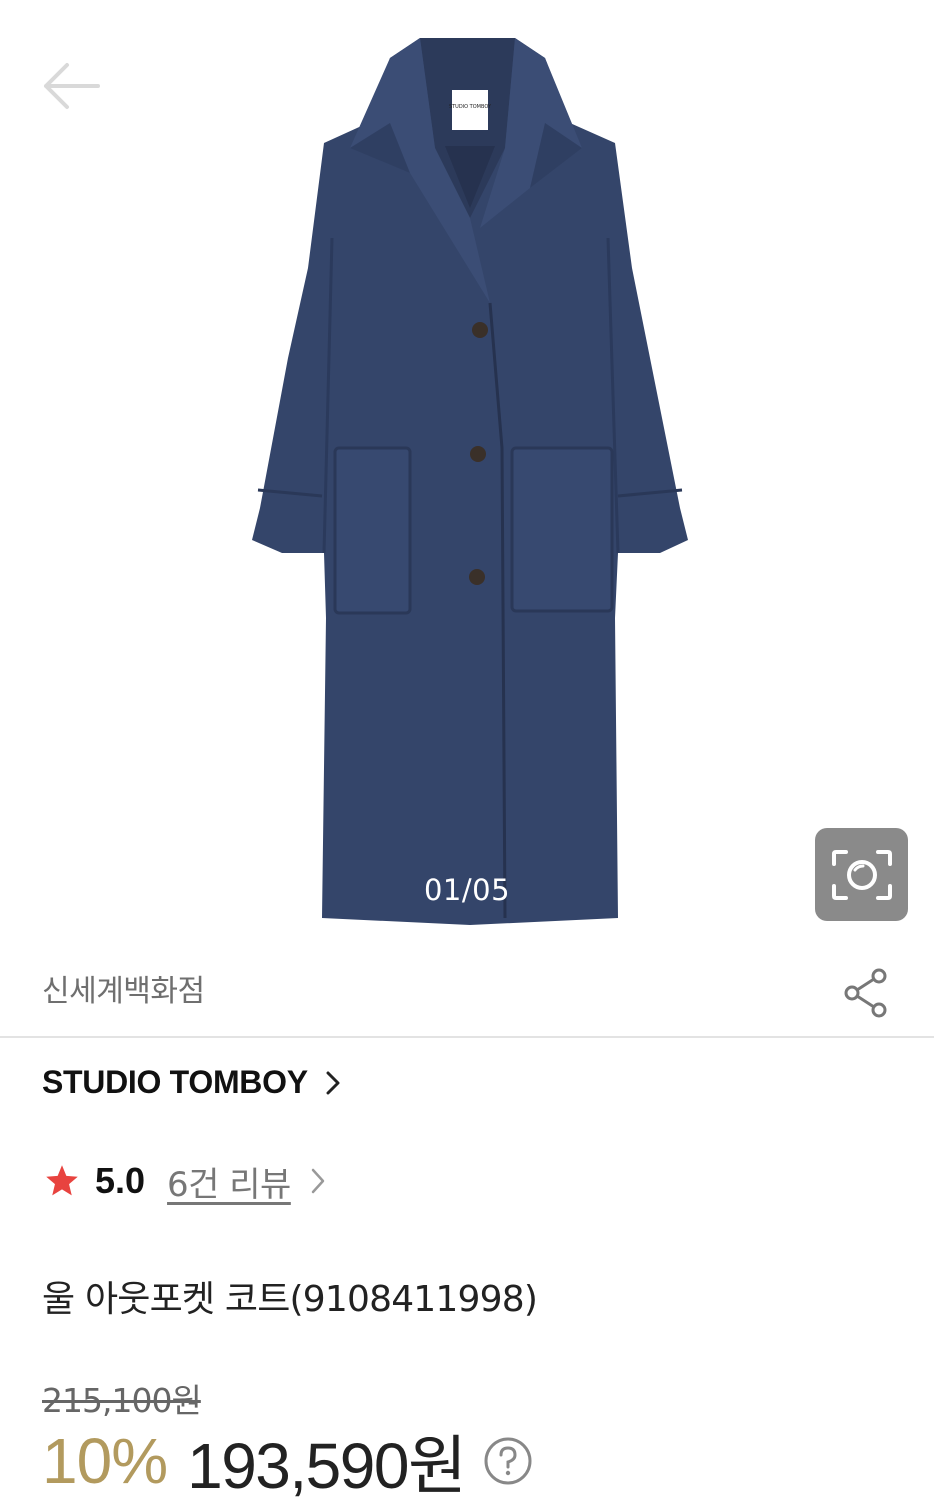 This screenshot has width=934, height=1500. What do you see at coordinates (62, 1181) in the screenshot?
I see `star-icon` at bounding box center [62, 1181].